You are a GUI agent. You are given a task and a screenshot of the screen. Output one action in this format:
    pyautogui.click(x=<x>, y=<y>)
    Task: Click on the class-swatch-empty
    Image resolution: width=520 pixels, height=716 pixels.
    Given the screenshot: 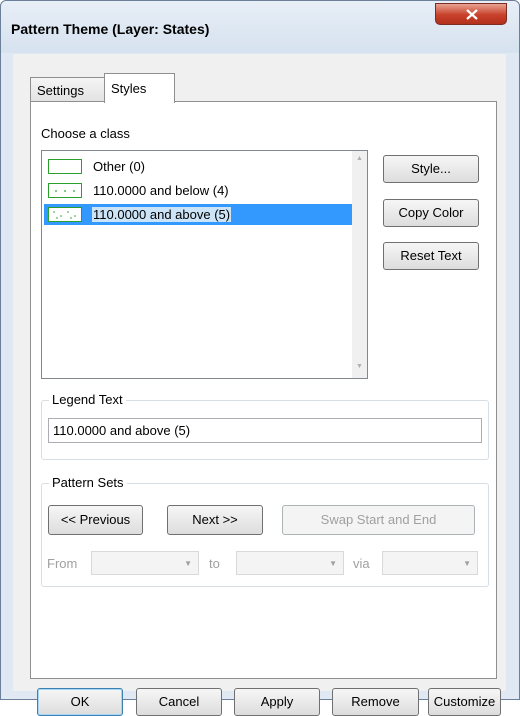 What is the action you would take?
    pyautogui.click(x=65, y=166)
    